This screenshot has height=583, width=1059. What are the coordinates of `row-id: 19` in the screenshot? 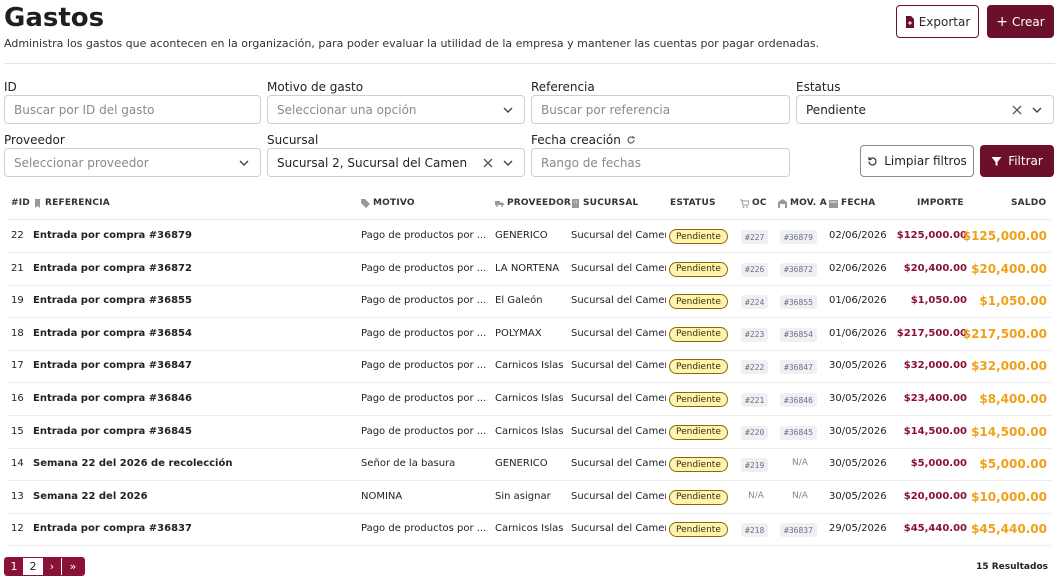 It's located at (17, 301).